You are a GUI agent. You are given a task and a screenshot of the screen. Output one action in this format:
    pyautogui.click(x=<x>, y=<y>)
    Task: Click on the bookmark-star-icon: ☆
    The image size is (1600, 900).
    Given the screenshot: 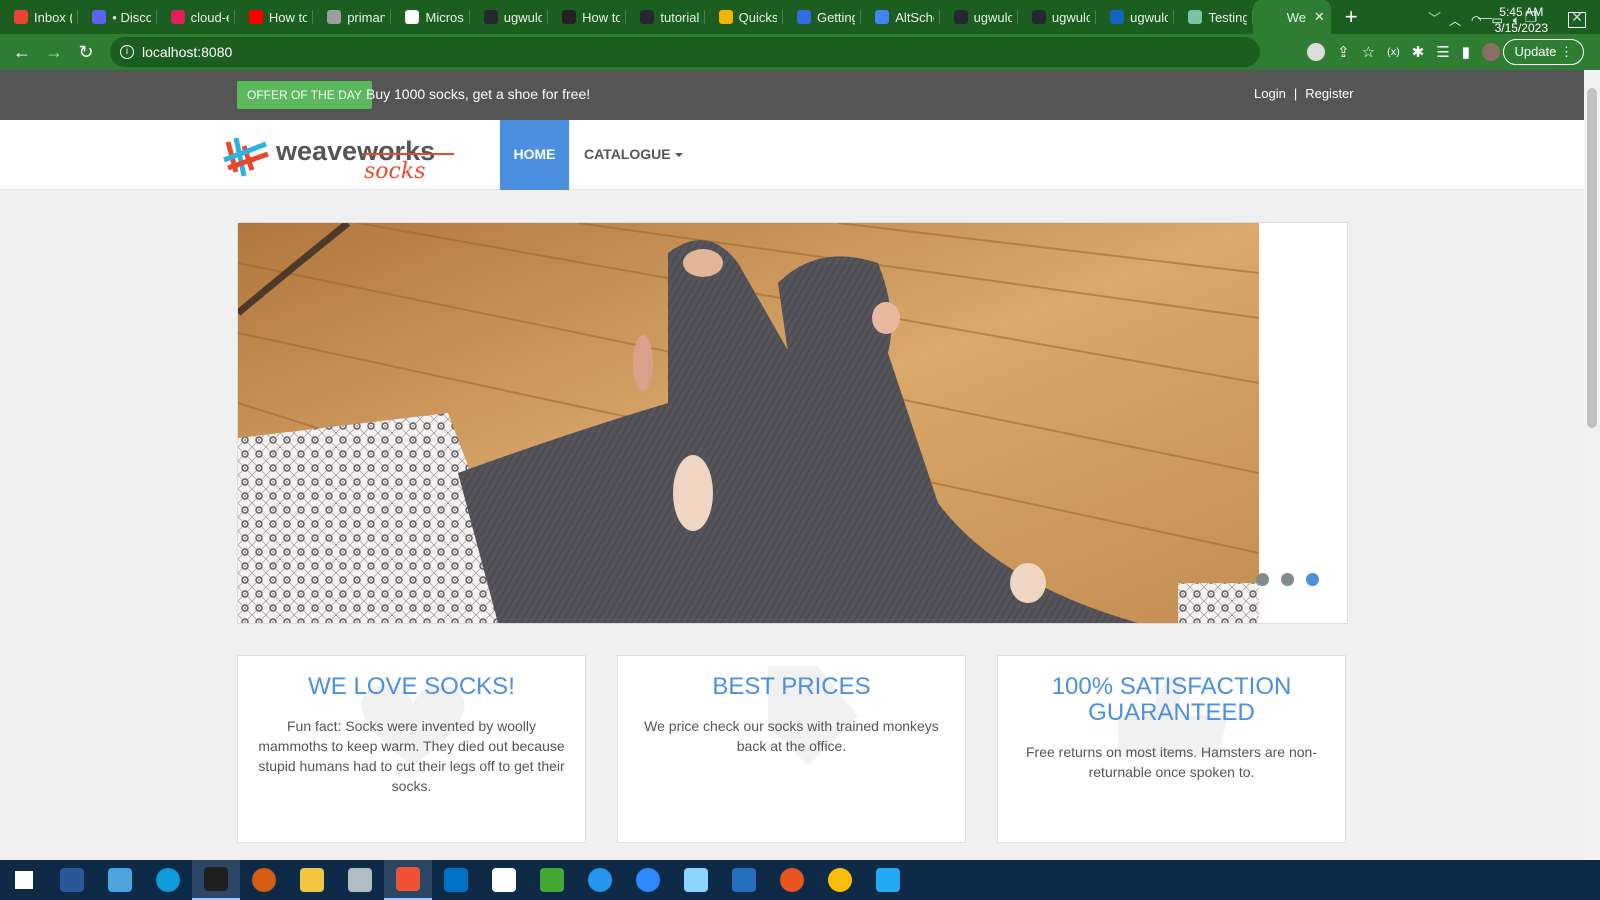 What is the action you would take?
    pyautogui.click(x=1368, y=52)
    